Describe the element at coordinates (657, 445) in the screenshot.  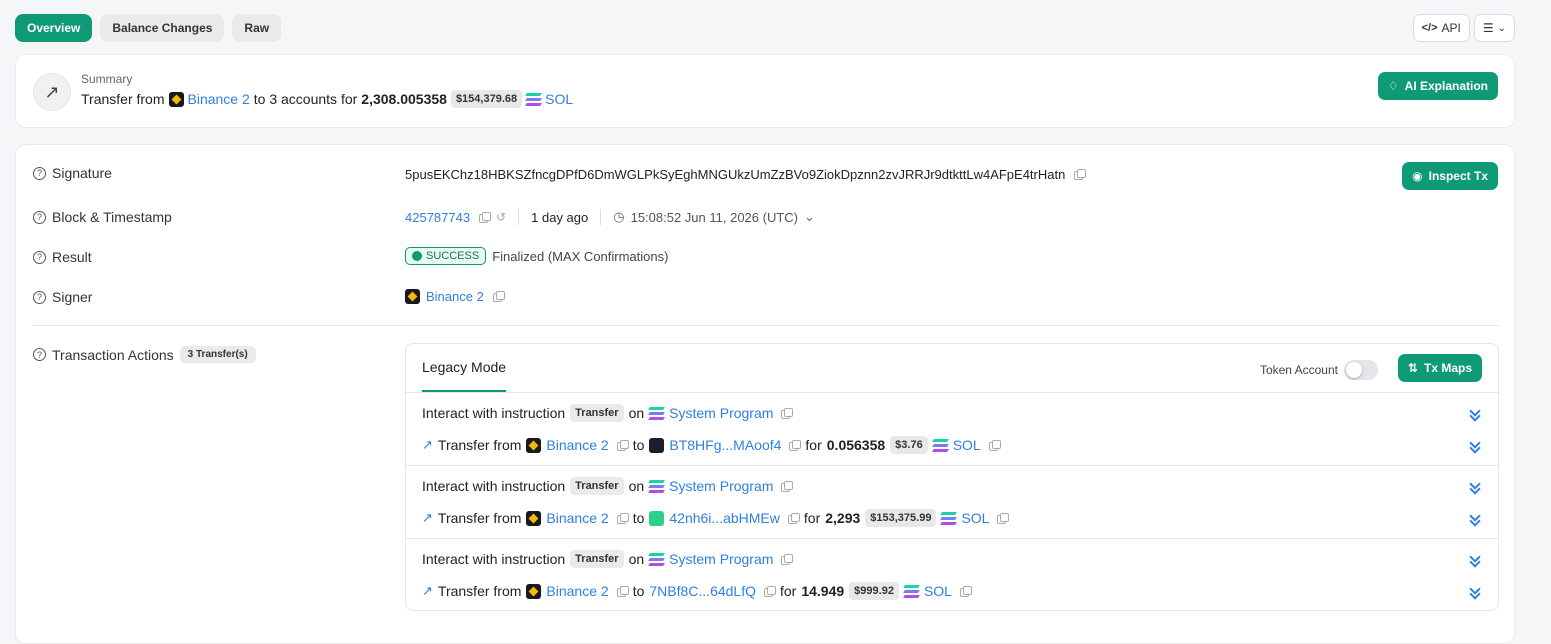
I see `account-icon` at that location.